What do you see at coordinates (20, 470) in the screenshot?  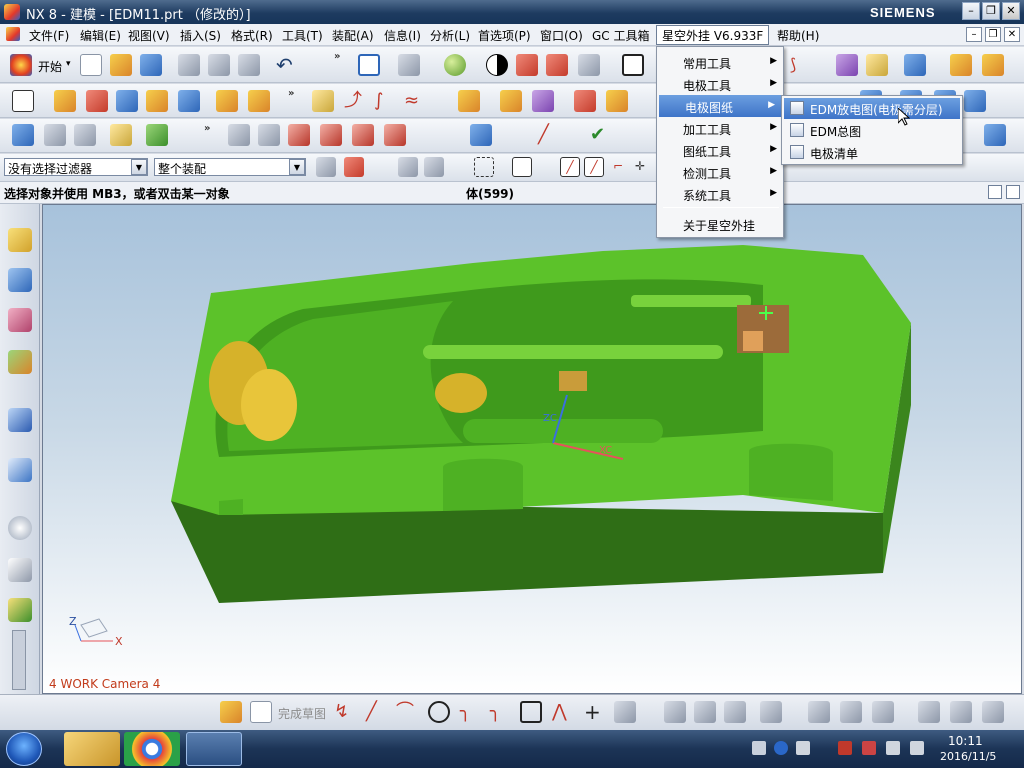 I see `web-browser-icon` at bounding box center [20, 470].